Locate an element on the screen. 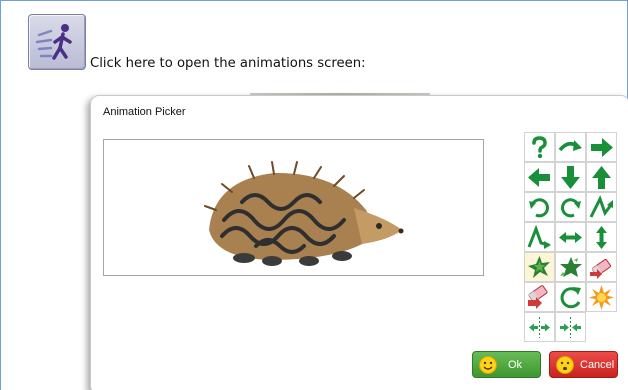  wipe-vertical-icon is located at coordinates (570, 327).